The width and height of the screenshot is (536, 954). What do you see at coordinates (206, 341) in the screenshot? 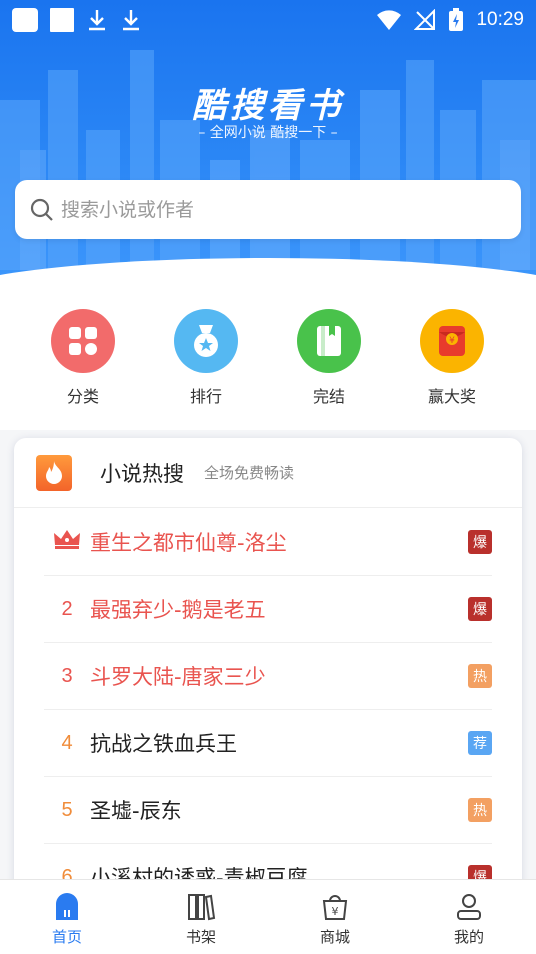
I see `medal-icon` at bounding box center [206, 341].